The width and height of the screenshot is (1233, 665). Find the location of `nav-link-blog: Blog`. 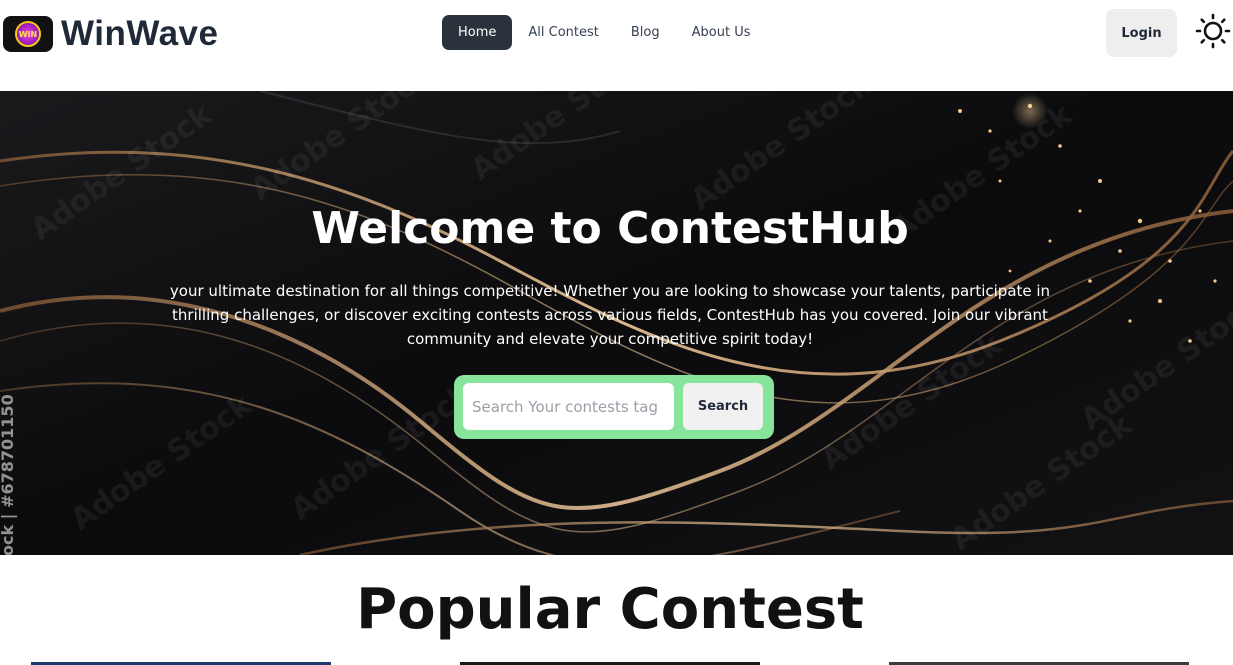

nav-link-blog: Blog is located at coordinates (645, 32).